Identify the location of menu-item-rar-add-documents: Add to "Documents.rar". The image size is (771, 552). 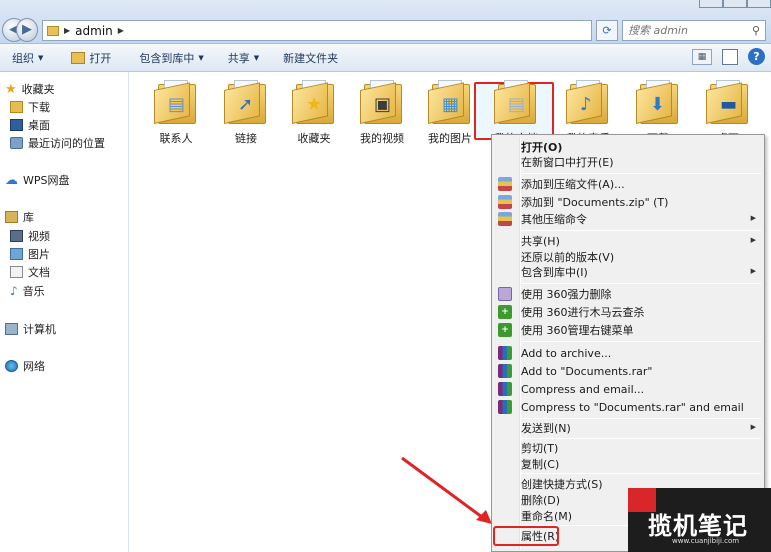
(628, 371).